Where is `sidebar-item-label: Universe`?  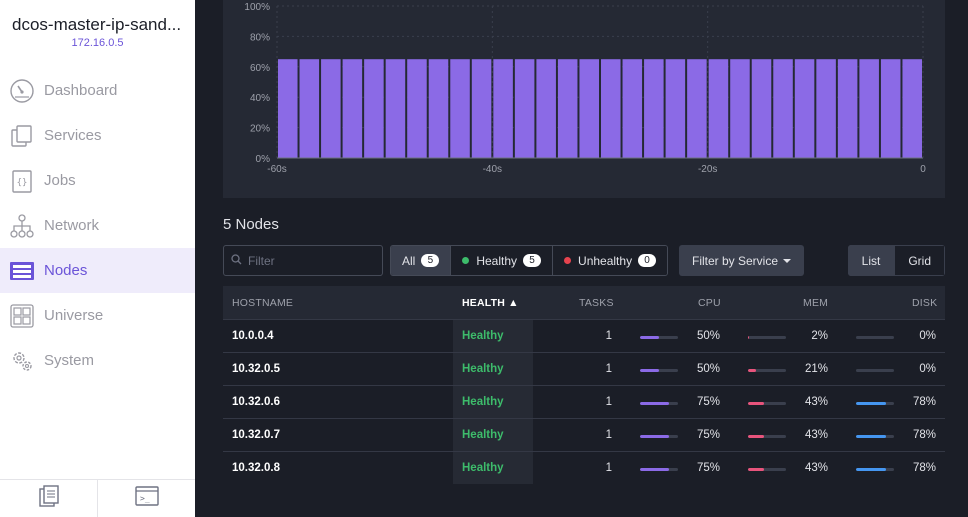
sidebar-item-label: Universe is located at coordinates (74, 315).